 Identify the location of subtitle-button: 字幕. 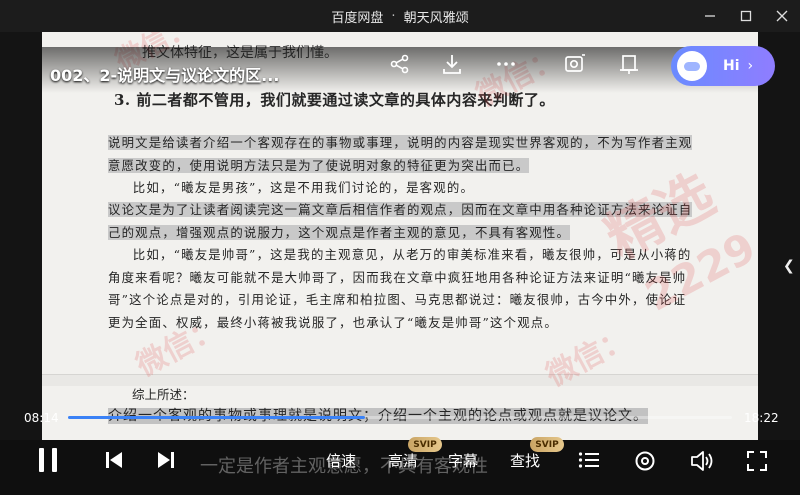
(463, 460).